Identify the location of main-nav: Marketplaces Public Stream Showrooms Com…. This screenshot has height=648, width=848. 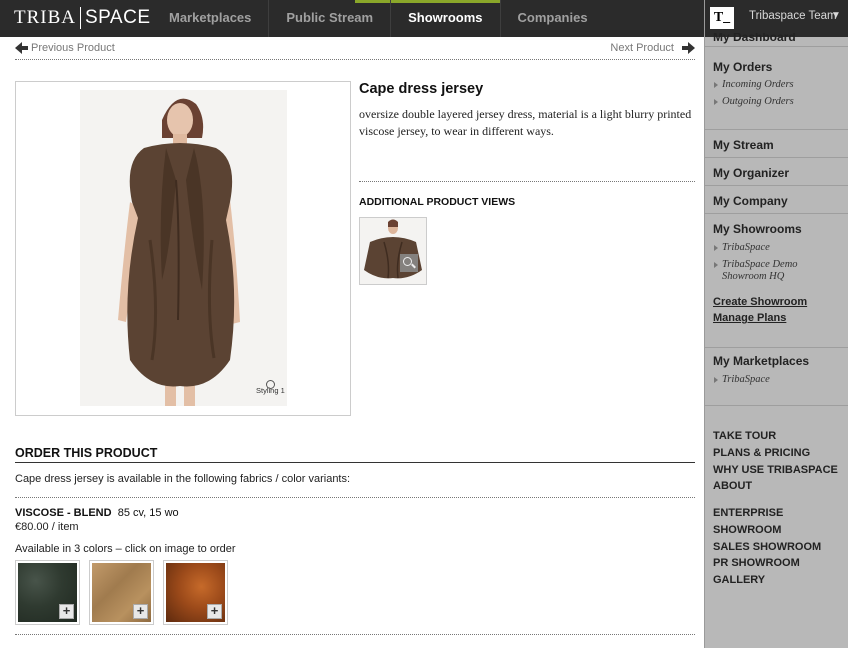
(378, 18).